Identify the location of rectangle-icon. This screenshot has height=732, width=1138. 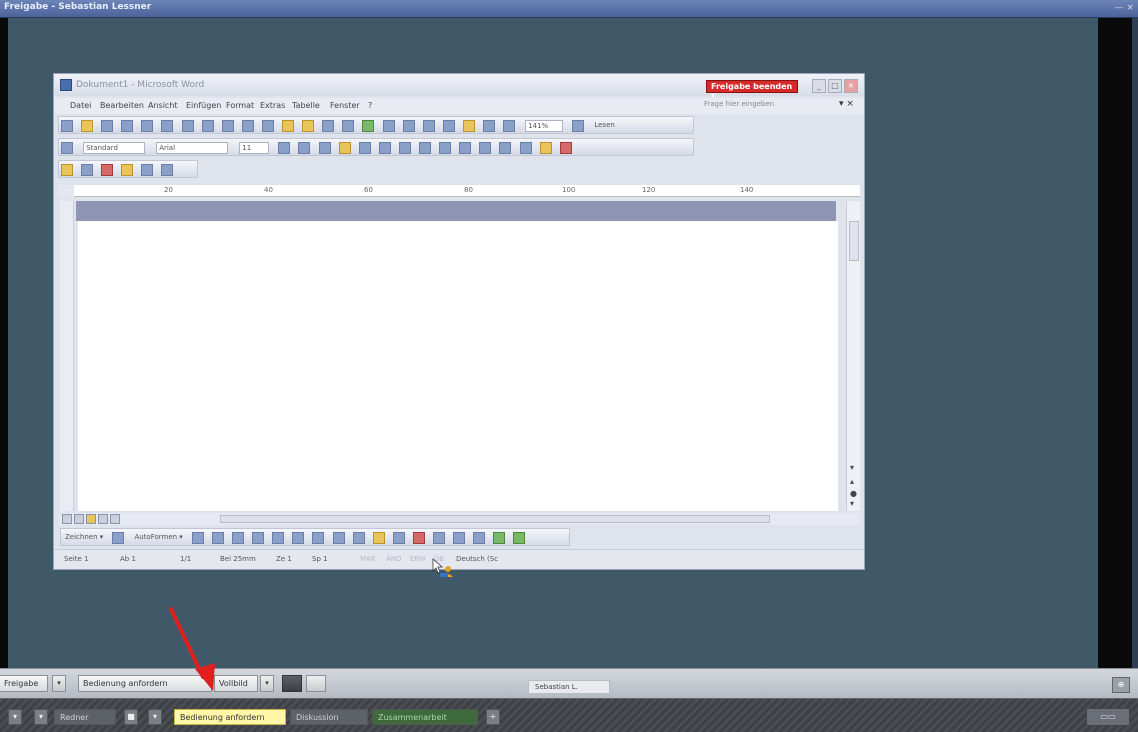
(238, 538).